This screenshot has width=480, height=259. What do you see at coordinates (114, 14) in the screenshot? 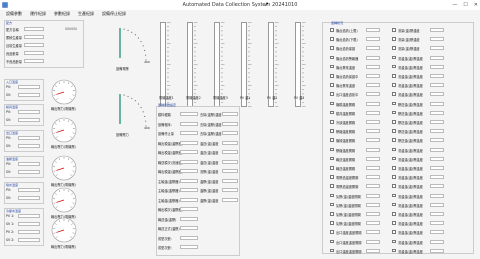
I see `menu-item: 設備停止紀錄` at bounding box center [114, 14].